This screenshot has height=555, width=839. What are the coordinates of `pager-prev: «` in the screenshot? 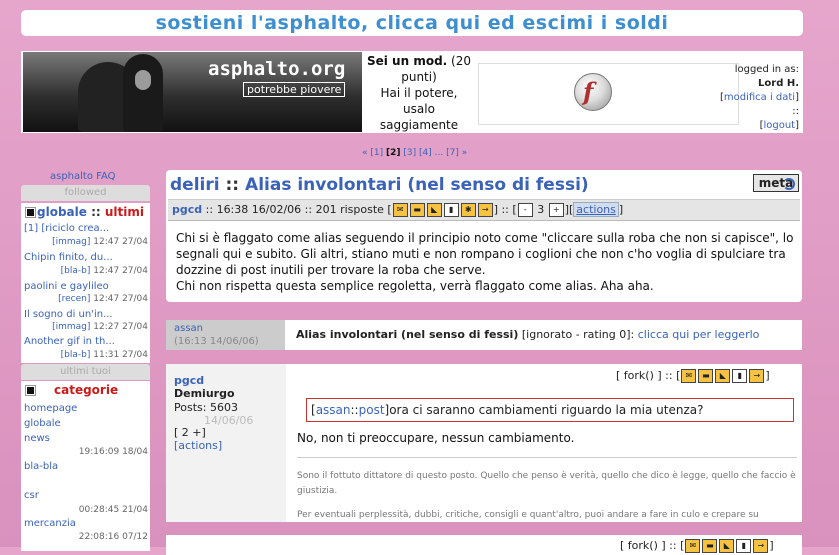 It's located at (365, 153).